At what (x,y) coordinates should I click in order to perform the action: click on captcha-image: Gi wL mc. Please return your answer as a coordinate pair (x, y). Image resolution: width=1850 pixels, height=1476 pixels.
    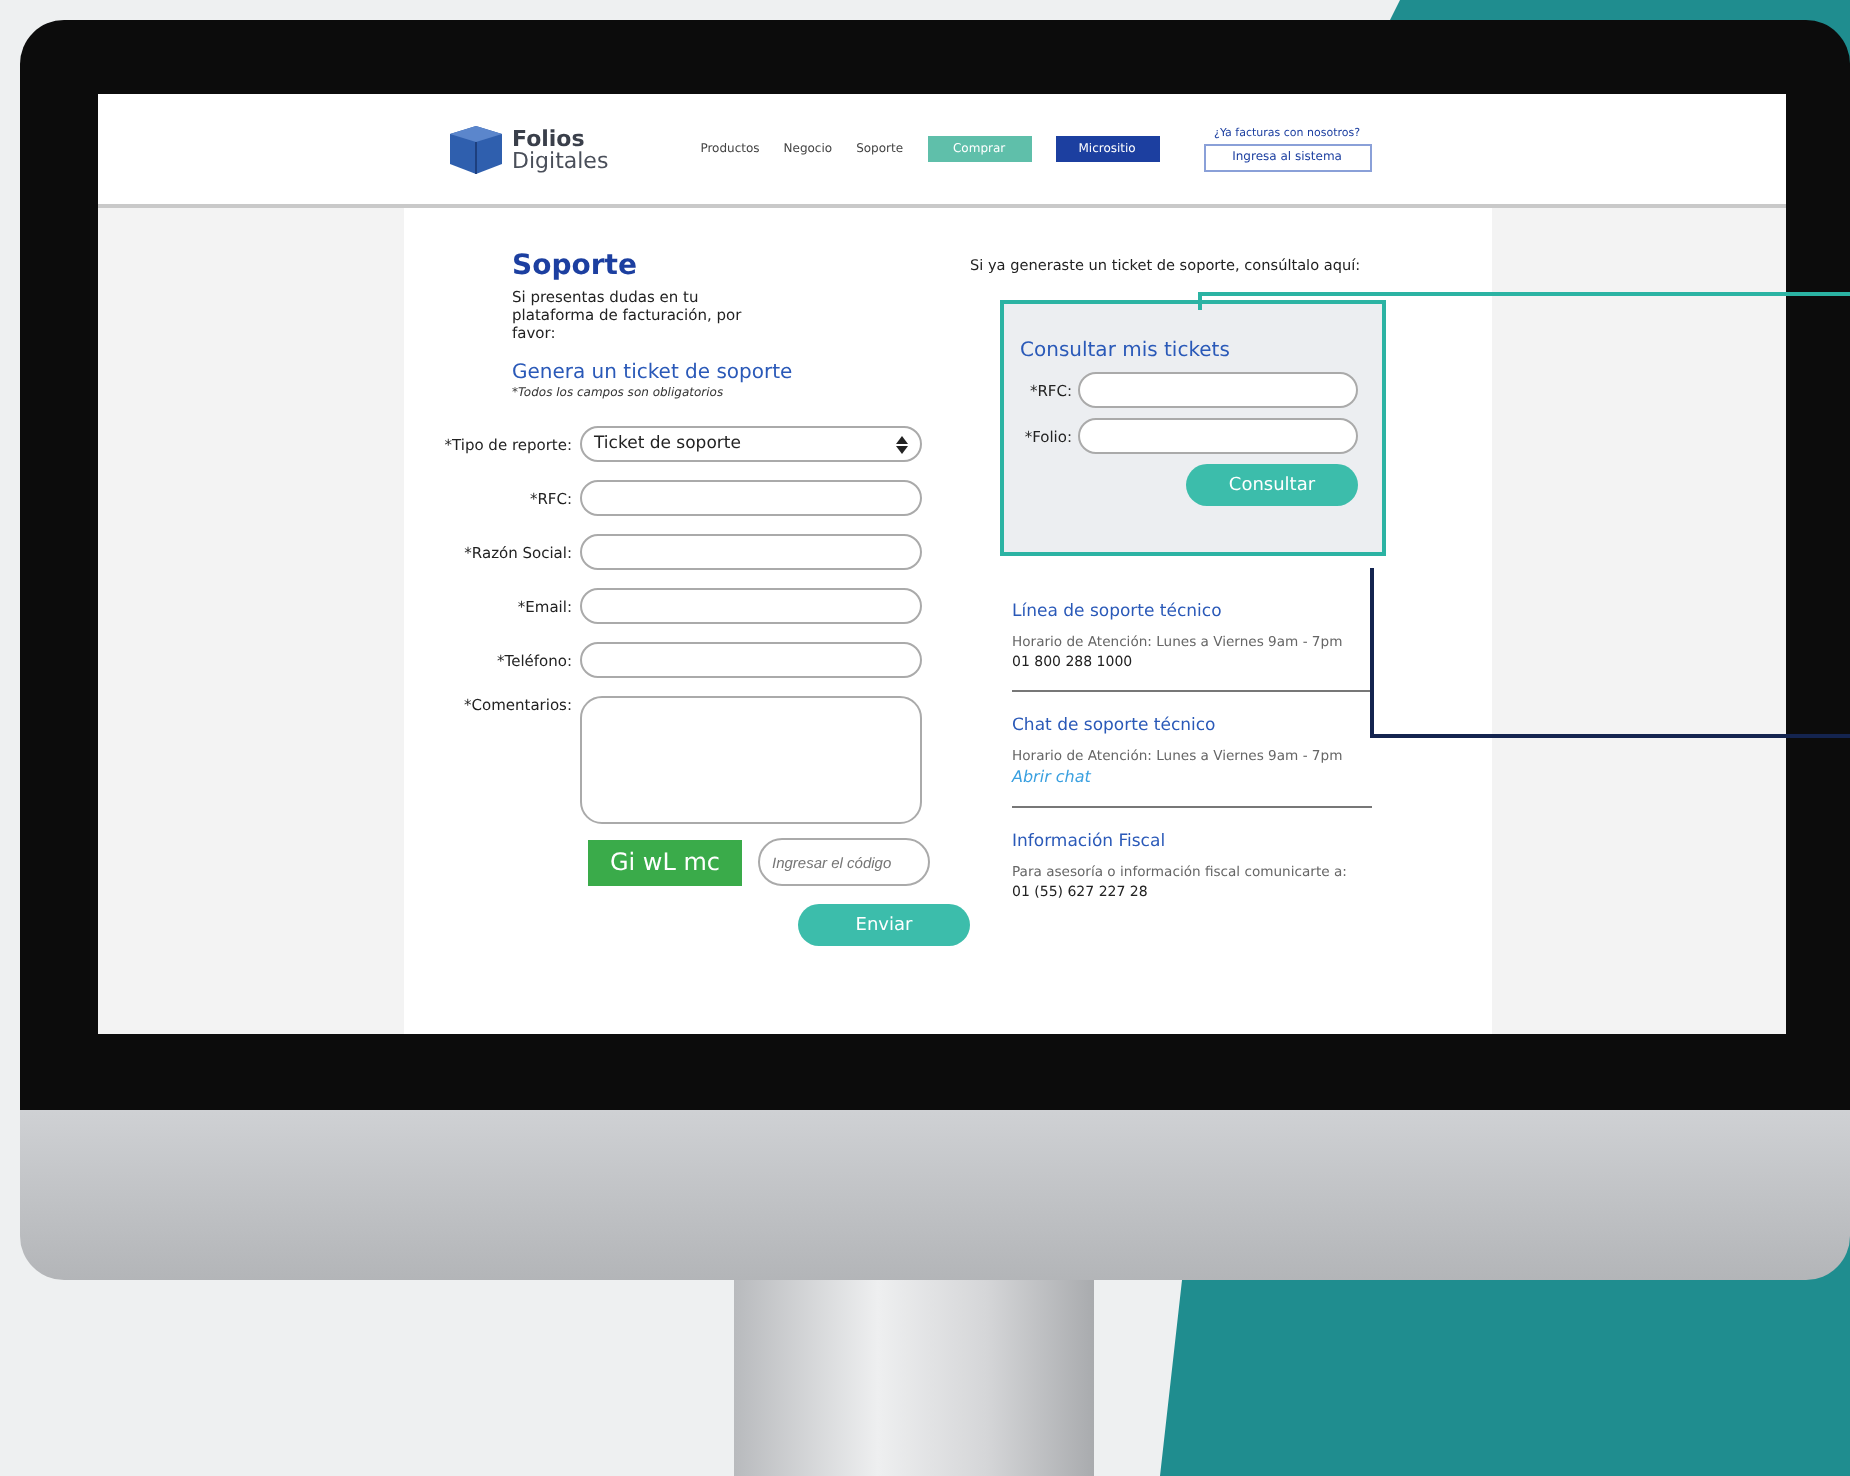
    Looking at the image, I should click on (665, 862).